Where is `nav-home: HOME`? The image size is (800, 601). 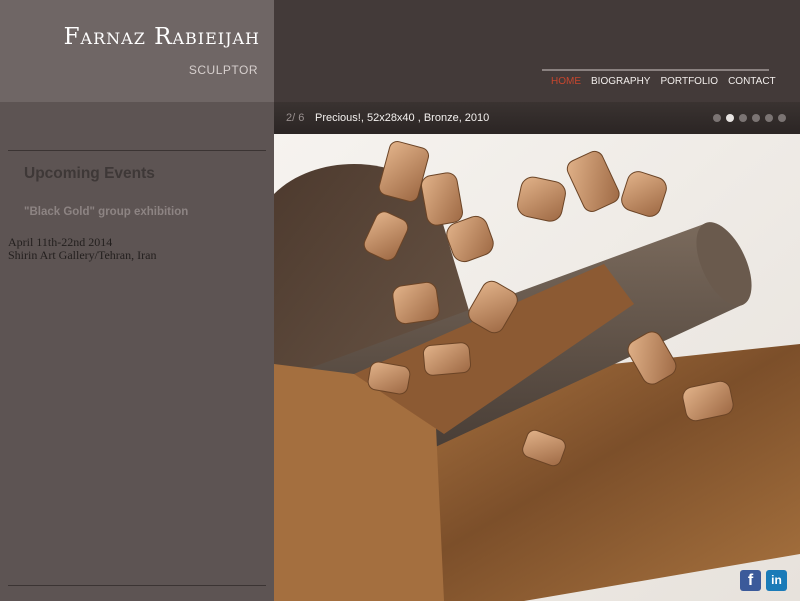 nav-home: HOME is located at coordinates (566, 81).